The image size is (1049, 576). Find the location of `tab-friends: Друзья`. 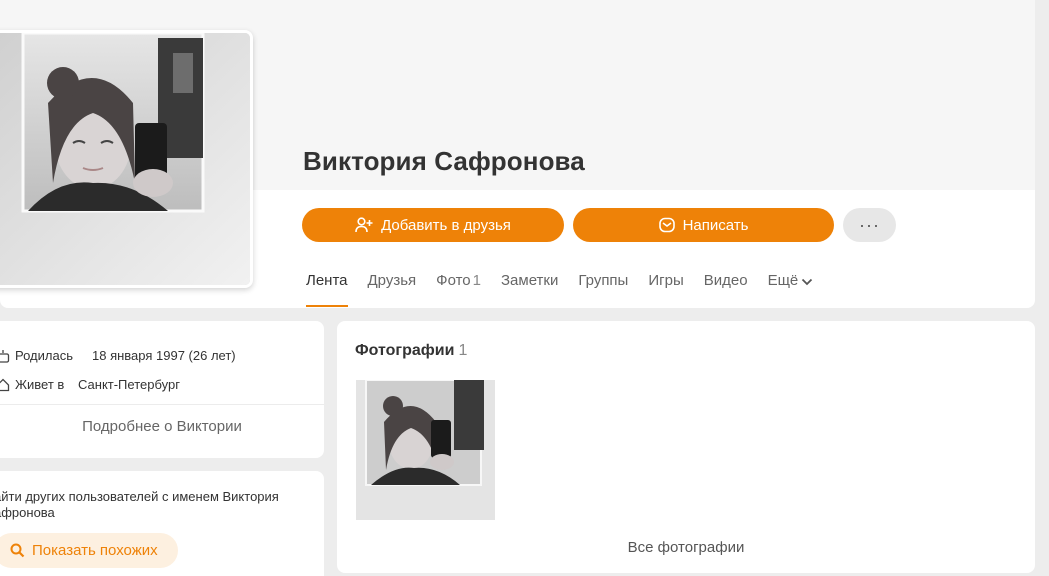

tab-friends: Друзья is located at coordinates (392, 289).